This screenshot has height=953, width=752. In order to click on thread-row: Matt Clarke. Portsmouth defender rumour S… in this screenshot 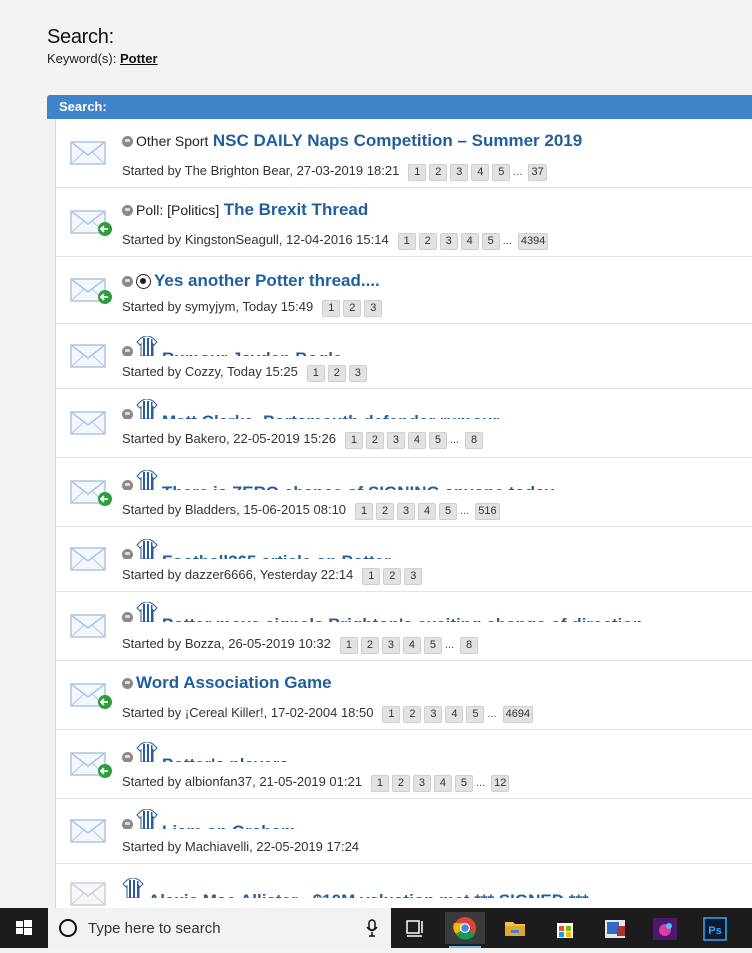, I will do `click(404, 423)`.